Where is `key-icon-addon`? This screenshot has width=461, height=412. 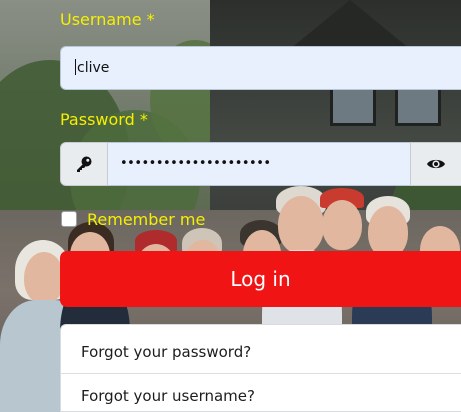
key-icon-addon is located at coordinates (84, 164).